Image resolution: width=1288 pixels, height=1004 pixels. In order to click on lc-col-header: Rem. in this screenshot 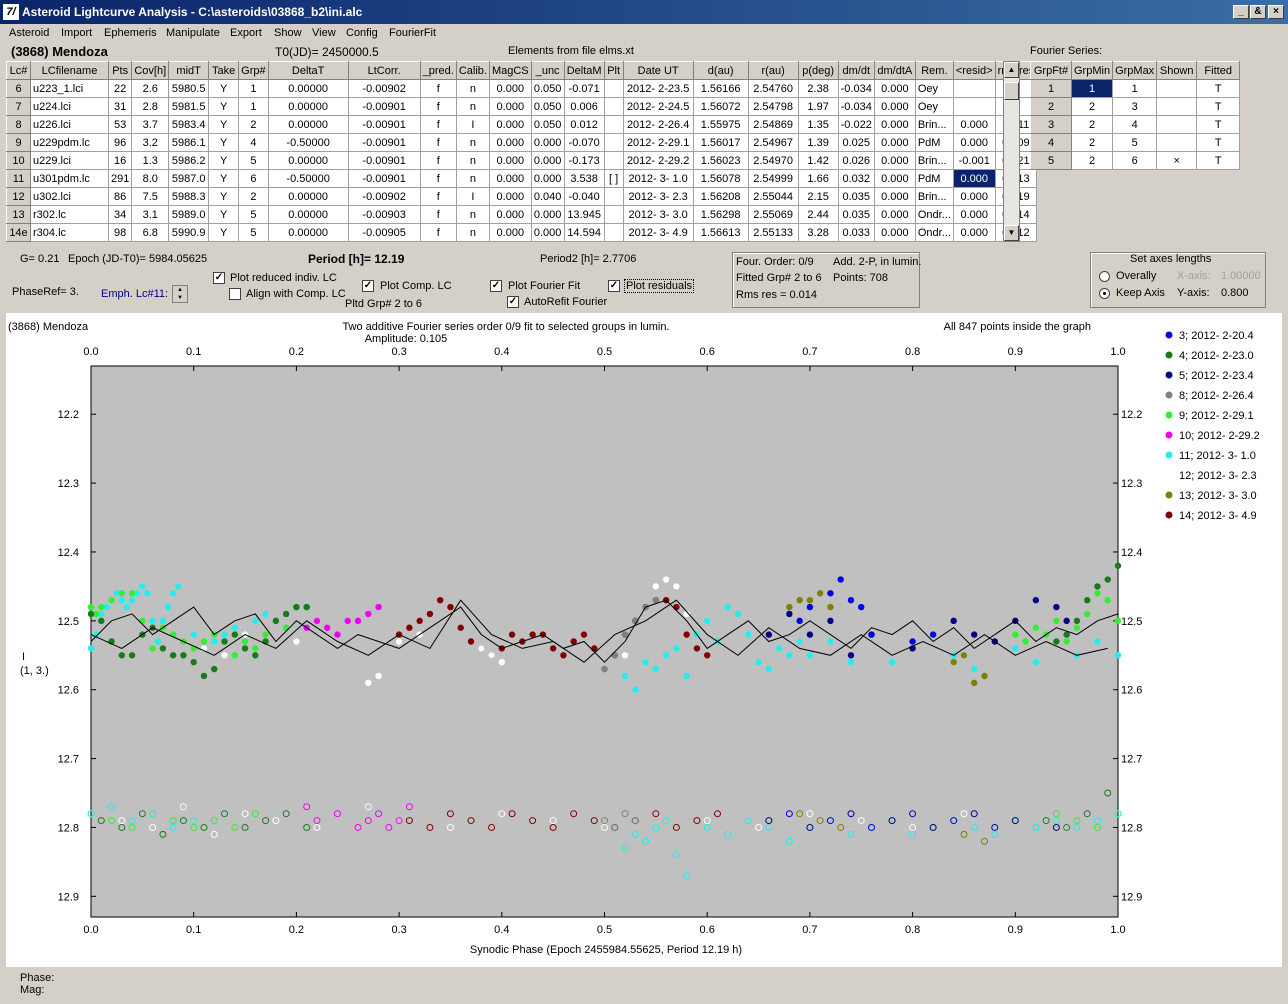, I will do `click(934, 70)`.